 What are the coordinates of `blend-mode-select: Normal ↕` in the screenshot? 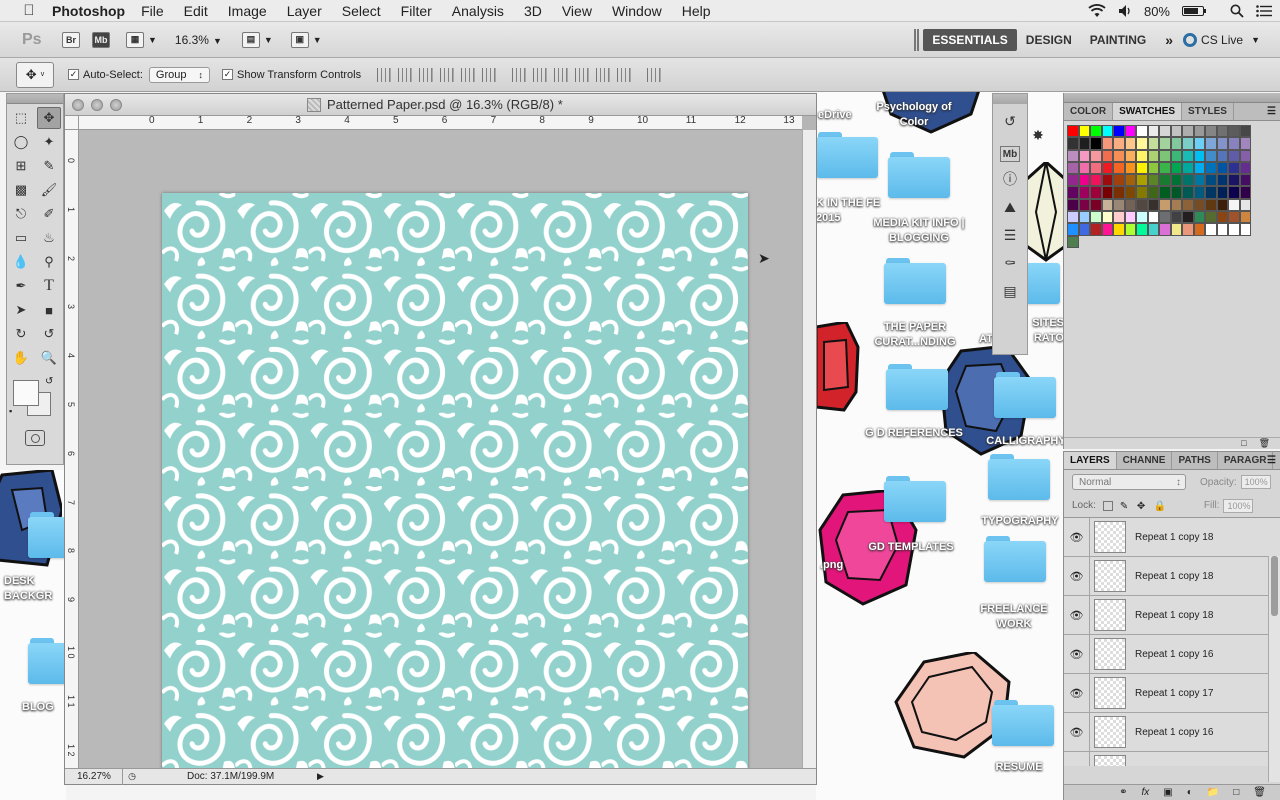 It's located at (1129, 482).